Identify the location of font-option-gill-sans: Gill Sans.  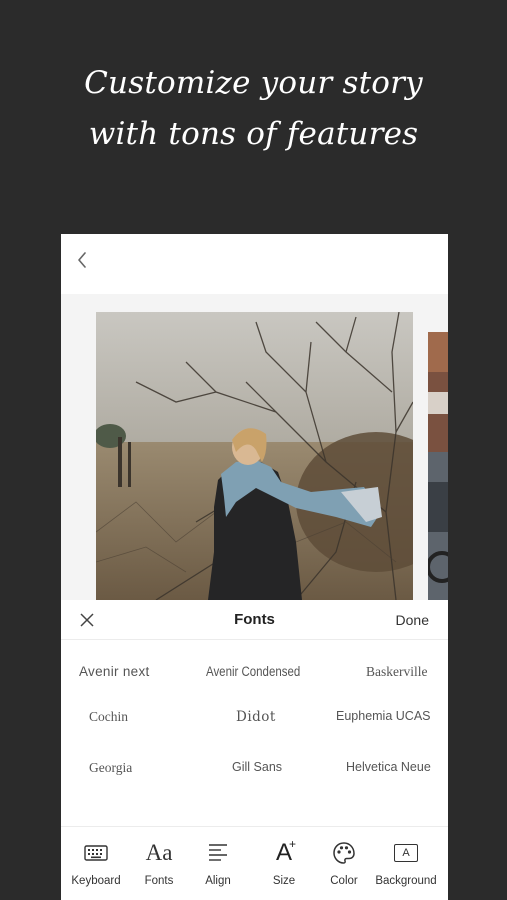
(257, 767).